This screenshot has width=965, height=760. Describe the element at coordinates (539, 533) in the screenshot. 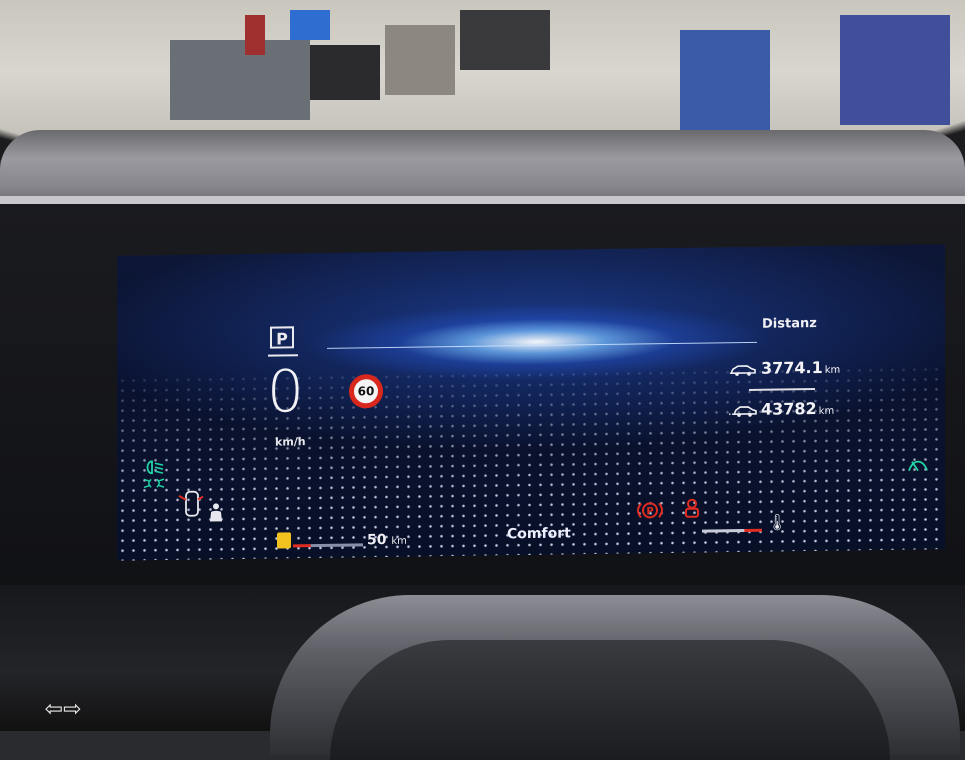

I see `drive-mode: Comfort` at that location.